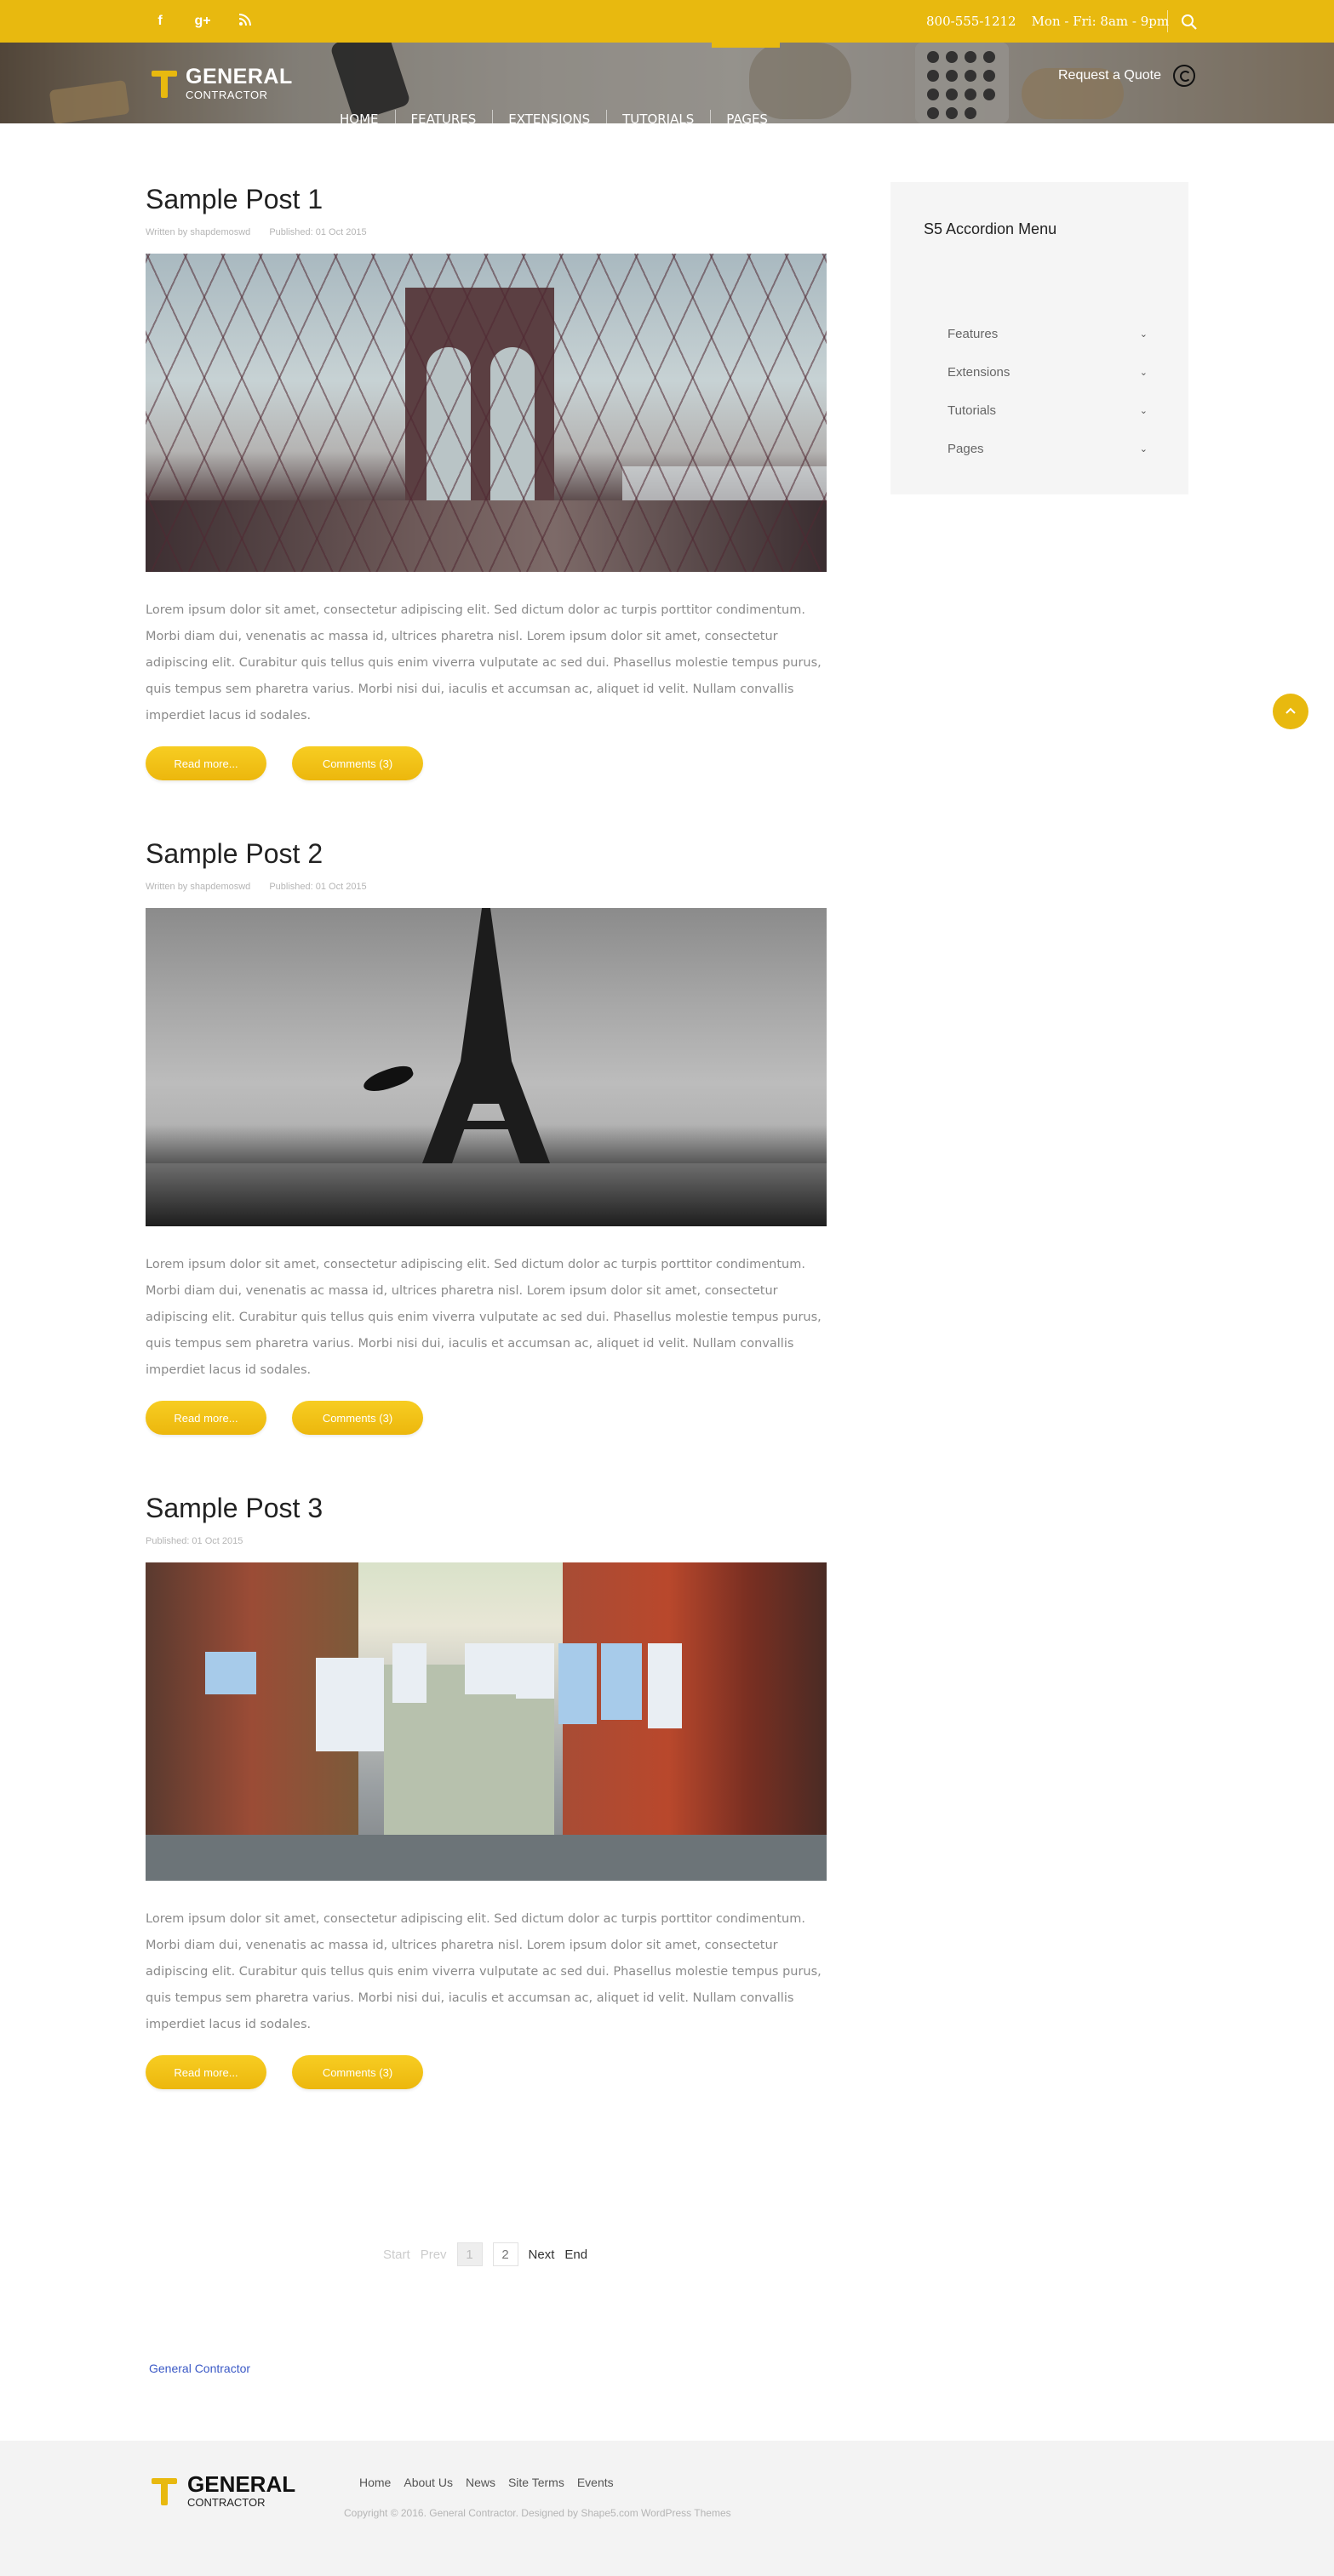 The image size is (1334, 2576). Describe the element at coordinates (542, 2255) in the screenshot. I see `pagination-next: Next` at that location.